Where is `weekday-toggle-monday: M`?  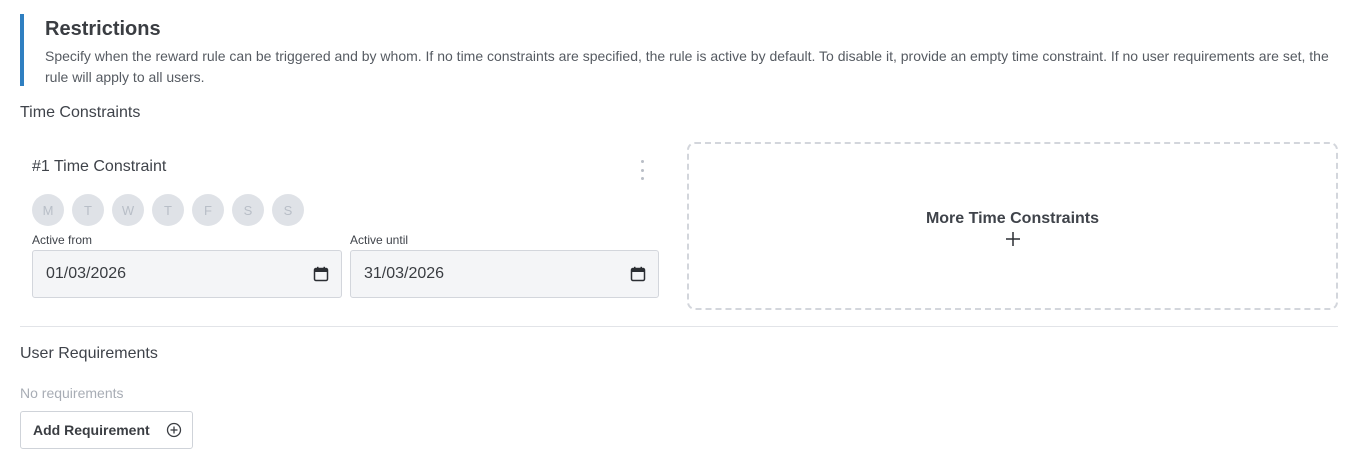 weekday-toggle-monday: M is located at coordinates (48, 210).